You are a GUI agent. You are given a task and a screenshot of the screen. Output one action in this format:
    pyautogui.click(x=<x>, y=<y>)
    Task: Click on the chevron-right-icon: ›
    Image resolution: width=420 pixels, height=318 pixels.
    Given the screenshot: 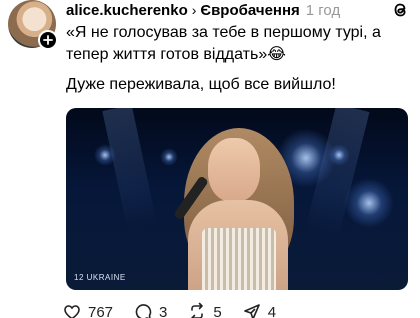 What is the action you would take?
    pyautogui.click(x=194, y=9)
    